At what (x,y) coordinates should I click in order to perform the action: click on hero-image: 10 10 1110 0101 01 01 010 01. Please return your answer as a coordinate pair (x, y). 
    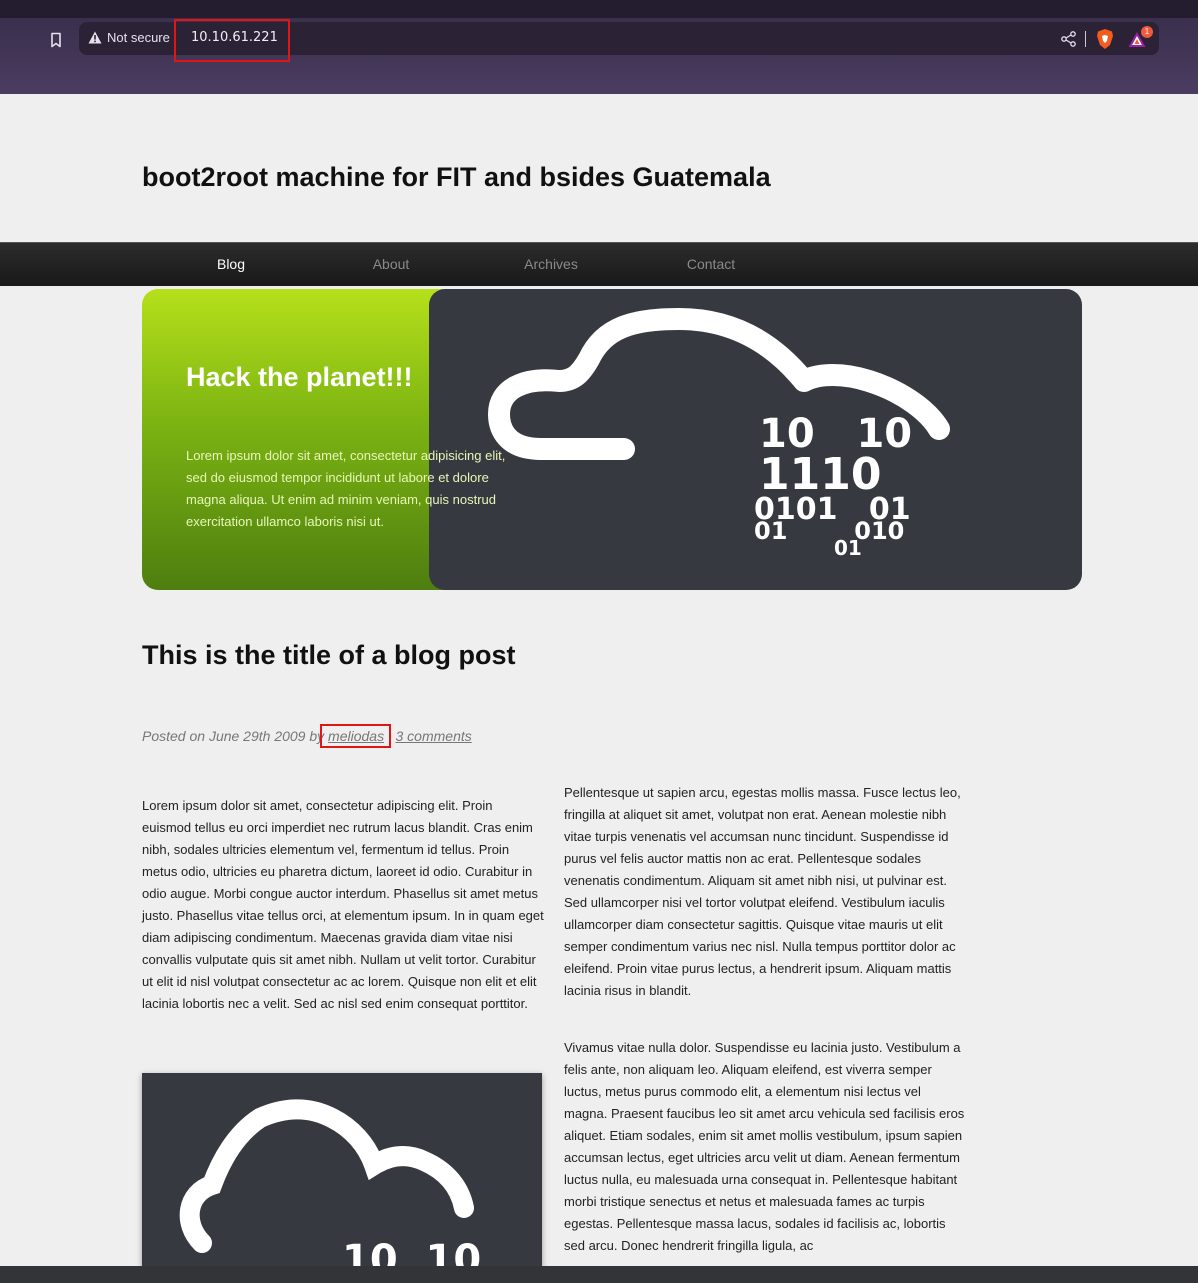
    Looking at the image, I should click on (755, 439).